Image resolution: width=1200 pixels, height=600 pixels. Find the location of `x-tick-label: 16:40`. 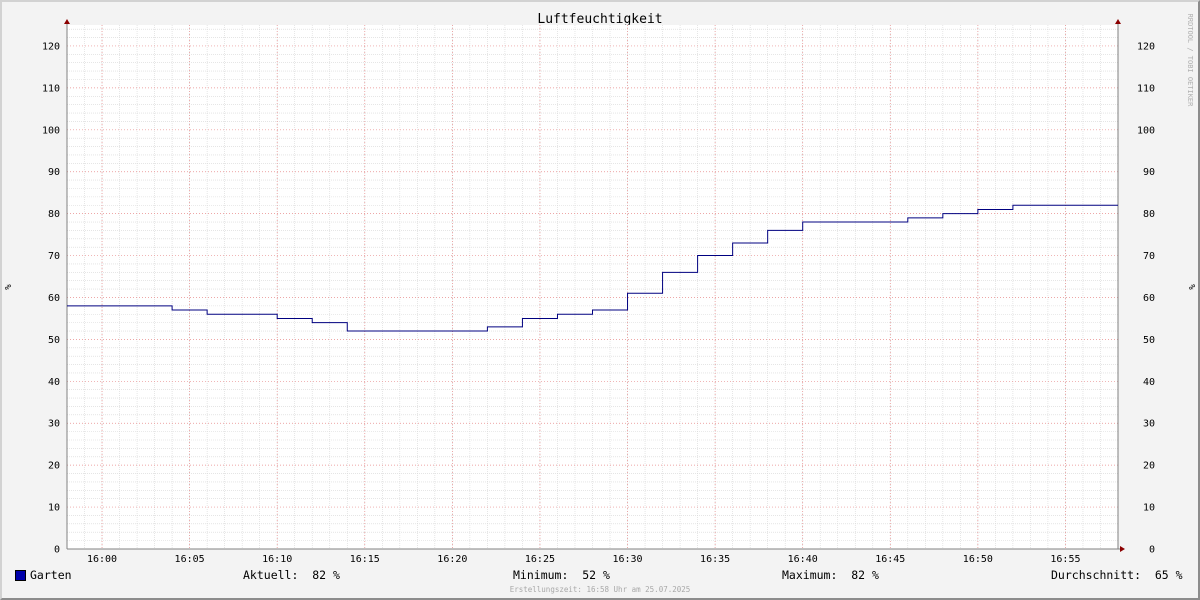

x-tick-label: 16:40 is located at coordinates (803, 559).